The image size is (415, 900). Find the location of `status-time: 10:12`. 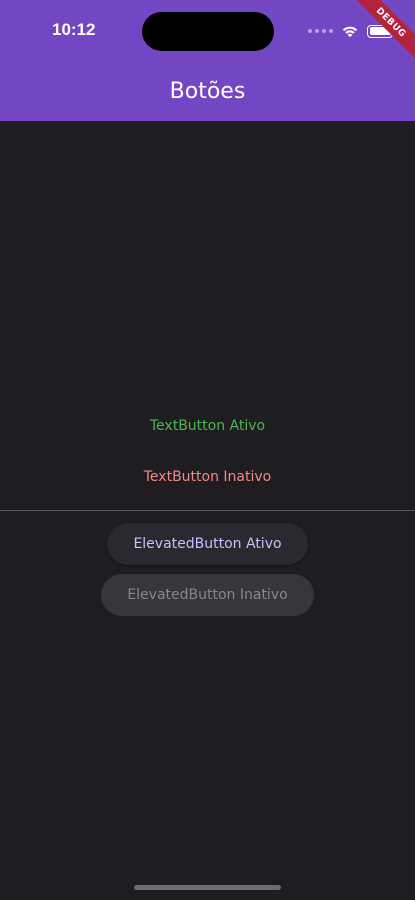

status-time: 10:12 is located at coordinates (74, 29).